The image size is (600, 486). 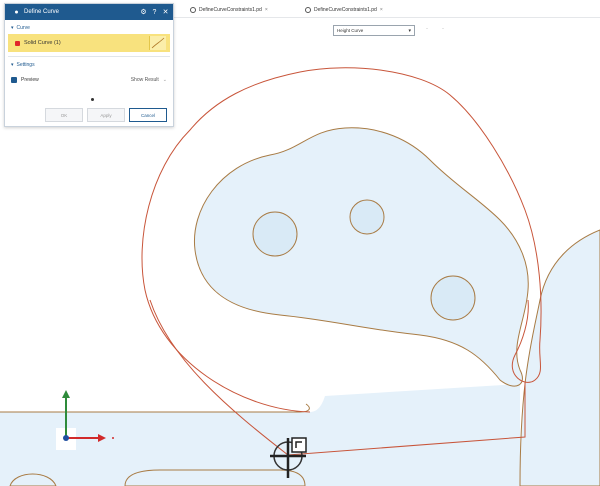 I want to click on dialog-title: Define Curve, so click(x=42, y=12).